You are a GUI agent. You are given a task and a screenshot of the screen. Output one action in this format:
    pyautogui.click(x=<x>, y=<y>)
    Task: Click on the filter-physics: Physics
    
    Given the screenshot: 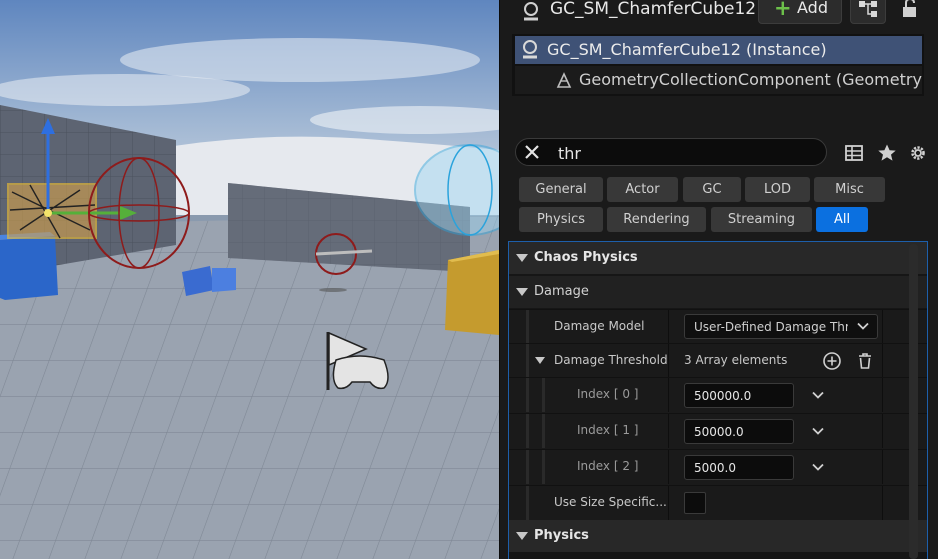 What is the action you would take?
    pyautogui.click(x=561, y=219)
    